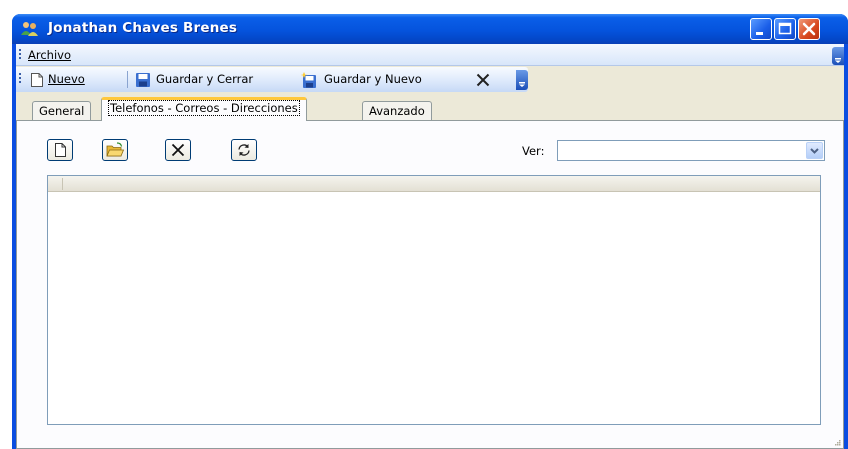  What do you see at coordinates (837, 442) in the screenshot?
I see `resize-grip-icon` at bounding box center [837, 442].